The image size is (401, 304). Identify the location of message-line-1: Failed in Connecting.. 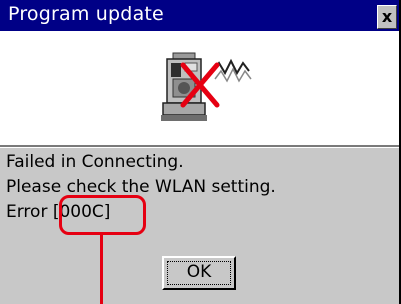
(95, 162).